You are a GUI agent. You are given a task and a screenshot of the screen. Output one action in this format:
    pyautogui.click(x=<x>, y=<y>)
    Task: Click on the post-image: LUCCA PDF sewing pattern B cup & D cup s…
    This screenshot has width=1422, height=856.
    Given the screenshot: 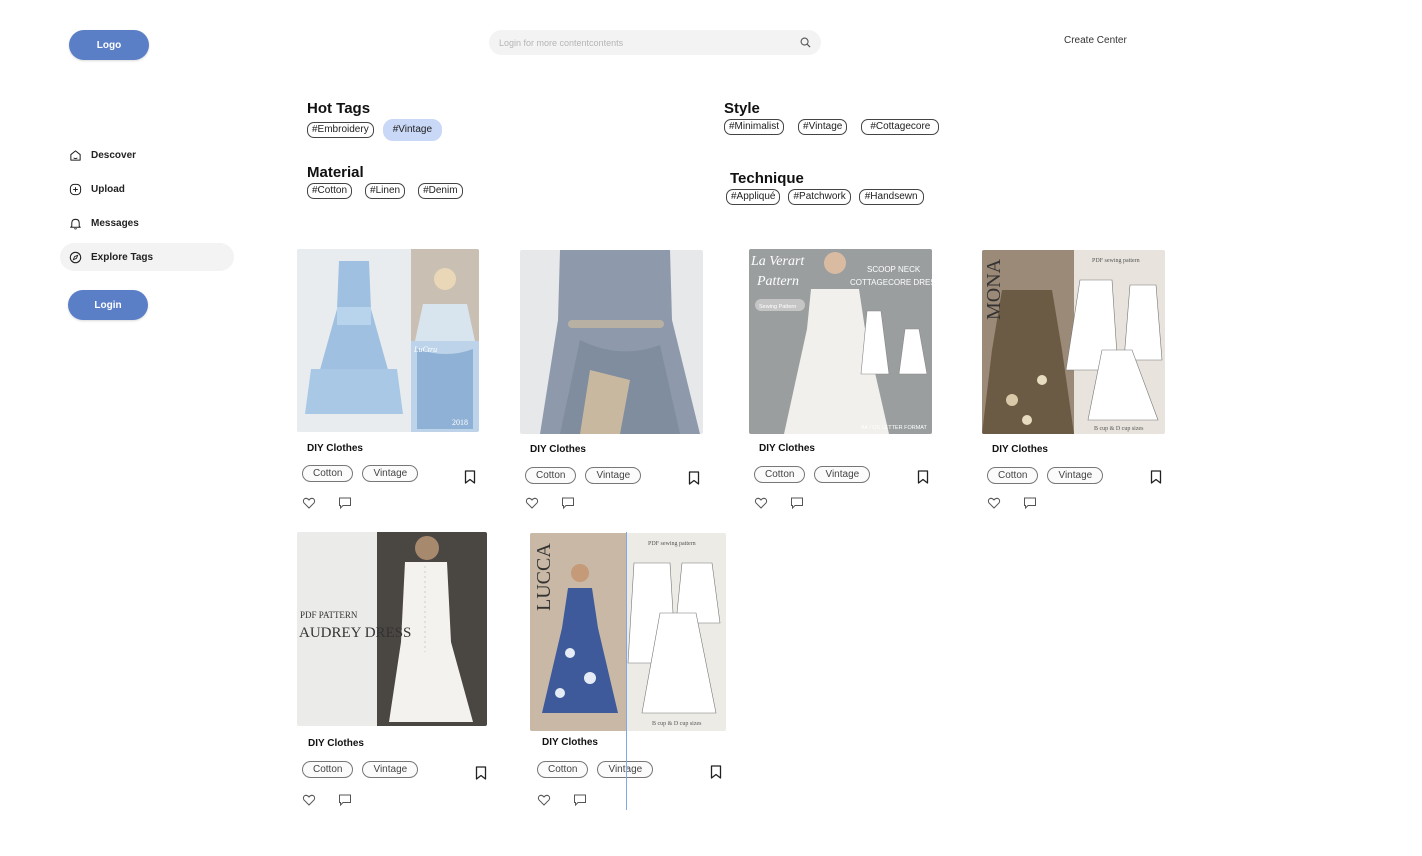 What is the action you would take?
    pyautogui.click(x=628, y=632)
    